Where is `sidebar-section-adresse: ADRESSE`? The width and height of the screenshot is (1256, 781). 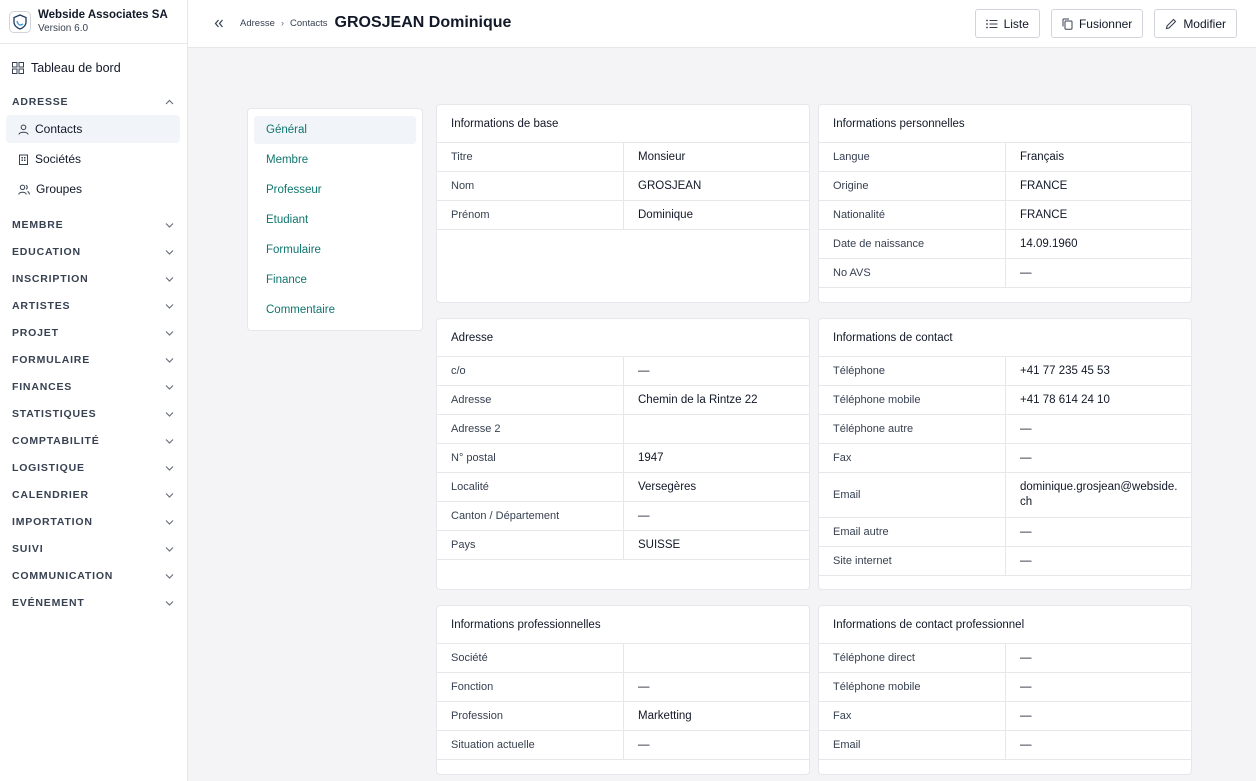 sidebar-section-adresse: ADRESSE is located at coordinates (93, 101).